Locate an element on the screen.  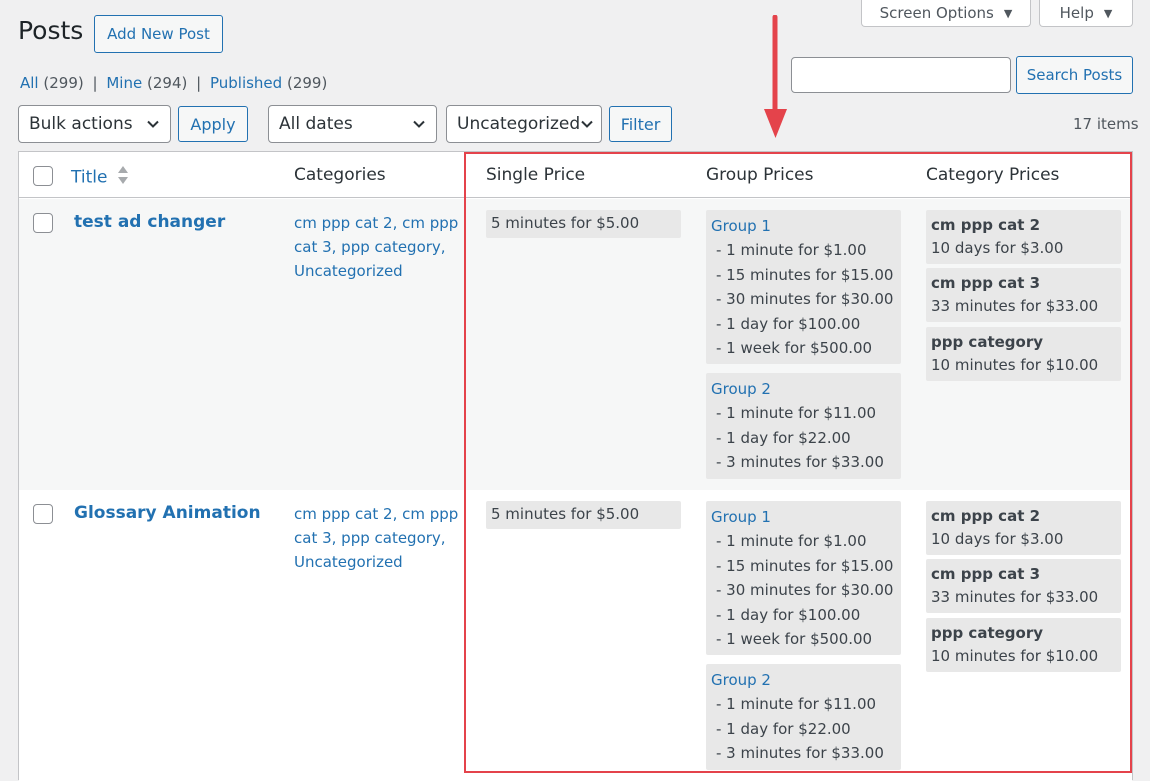
post-status-views: All (299) | Mine (294) | Published (299) is located at coordinates (173, 83).